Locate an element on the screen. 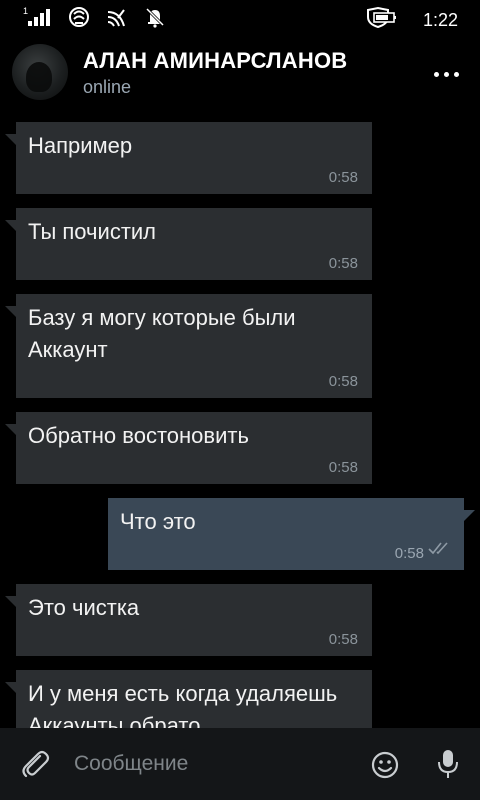 This screenshot has height=800, width=480. compose-bar is located at coordinates (240, 764).